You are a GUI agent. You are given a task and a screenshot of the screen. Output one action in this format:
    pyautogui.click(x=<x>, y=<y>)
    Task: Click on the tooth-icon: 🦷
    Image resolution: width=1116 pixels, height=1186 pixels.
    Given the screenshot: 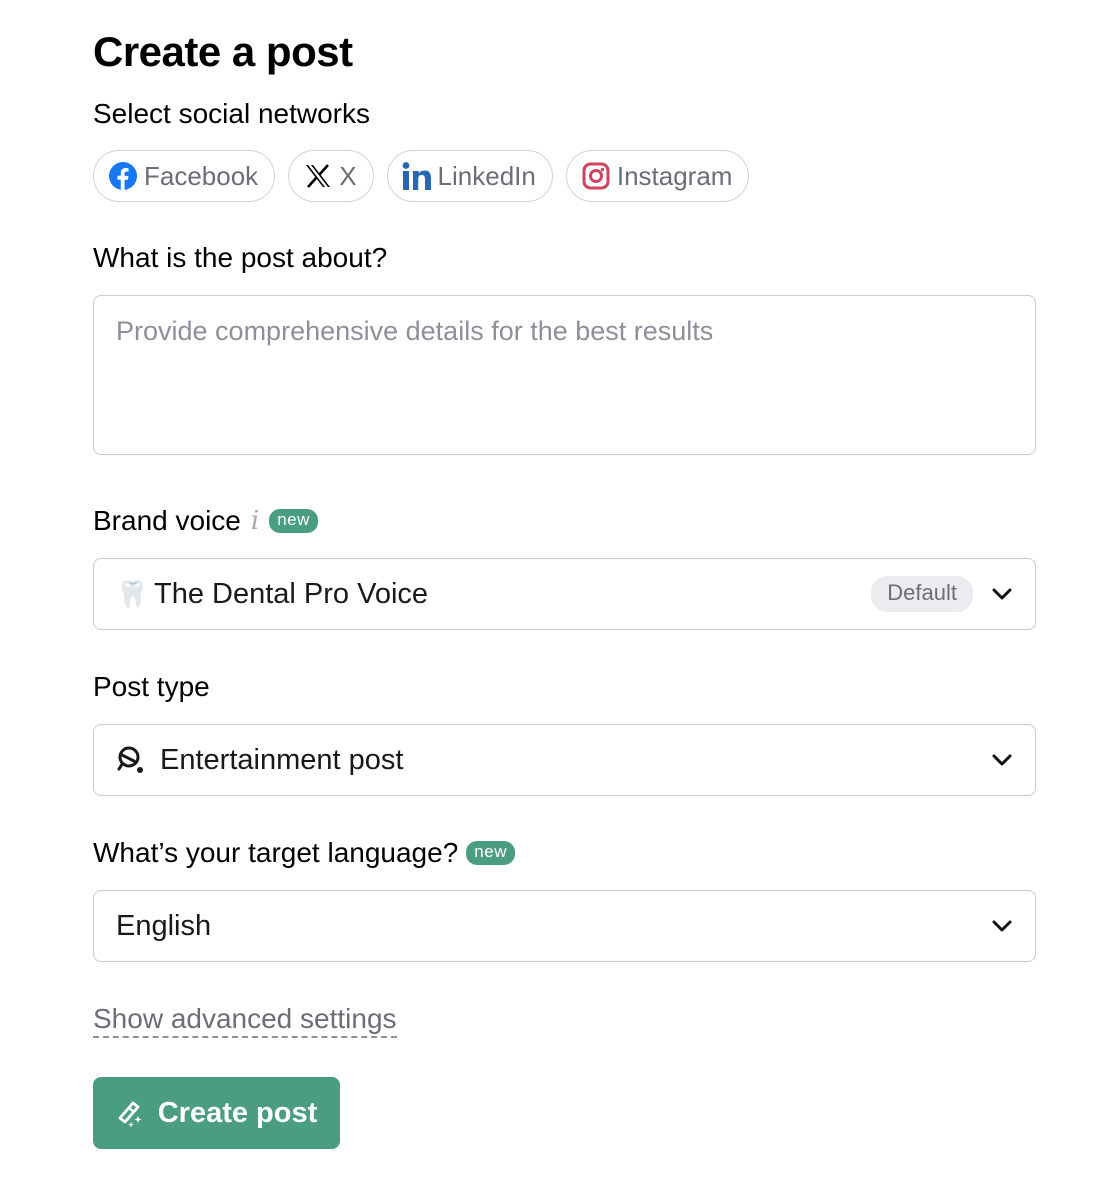 What is the action you would take?
    pyautogui.click(x=132, y=593)
    